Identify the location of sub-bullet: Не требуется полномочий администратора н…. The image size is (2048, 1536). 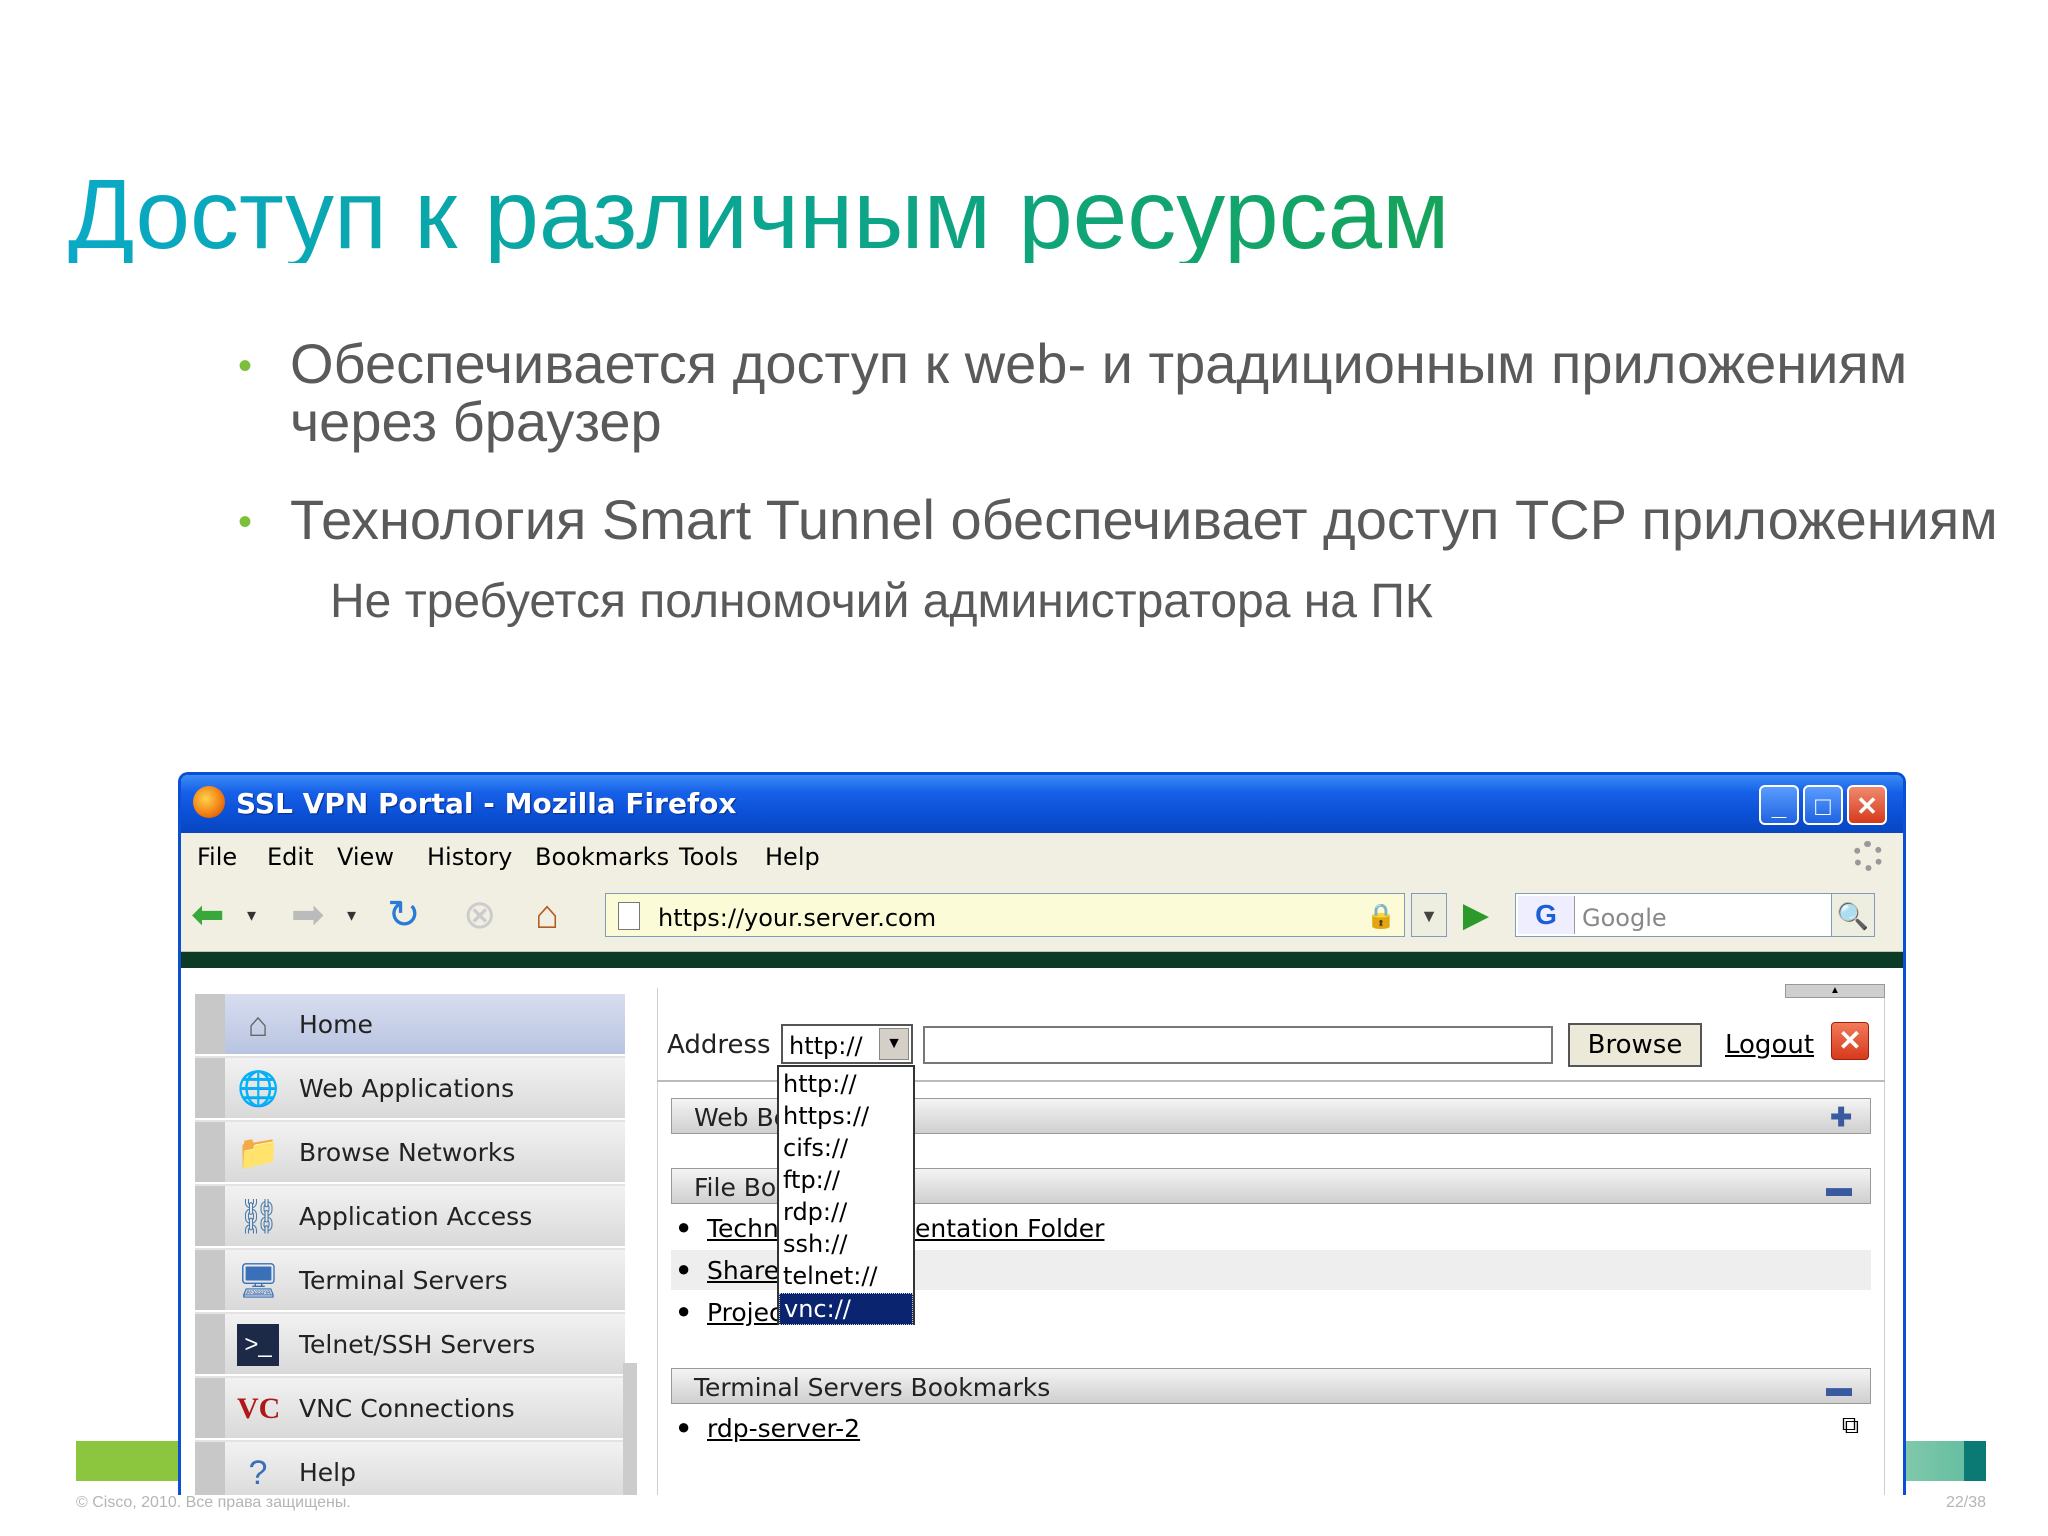
(881, 601).